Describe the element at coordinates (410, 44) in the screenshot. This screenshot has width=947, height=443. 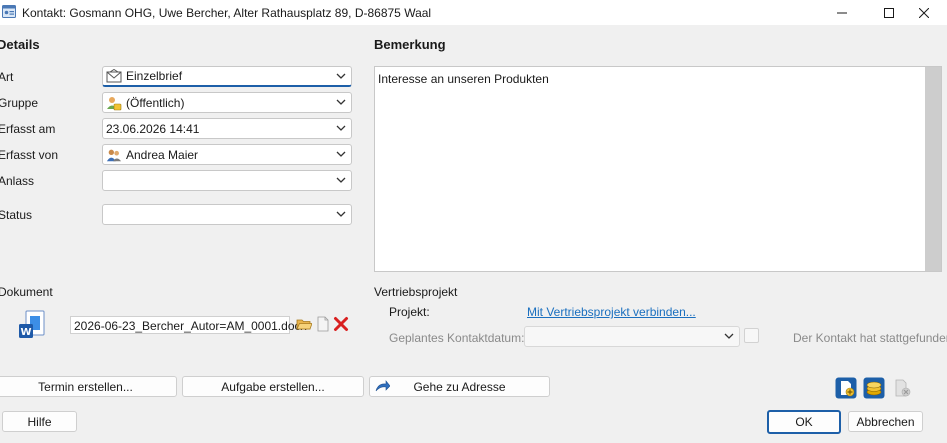
I see `bemerkung-heading: Bemerkung` at that location.